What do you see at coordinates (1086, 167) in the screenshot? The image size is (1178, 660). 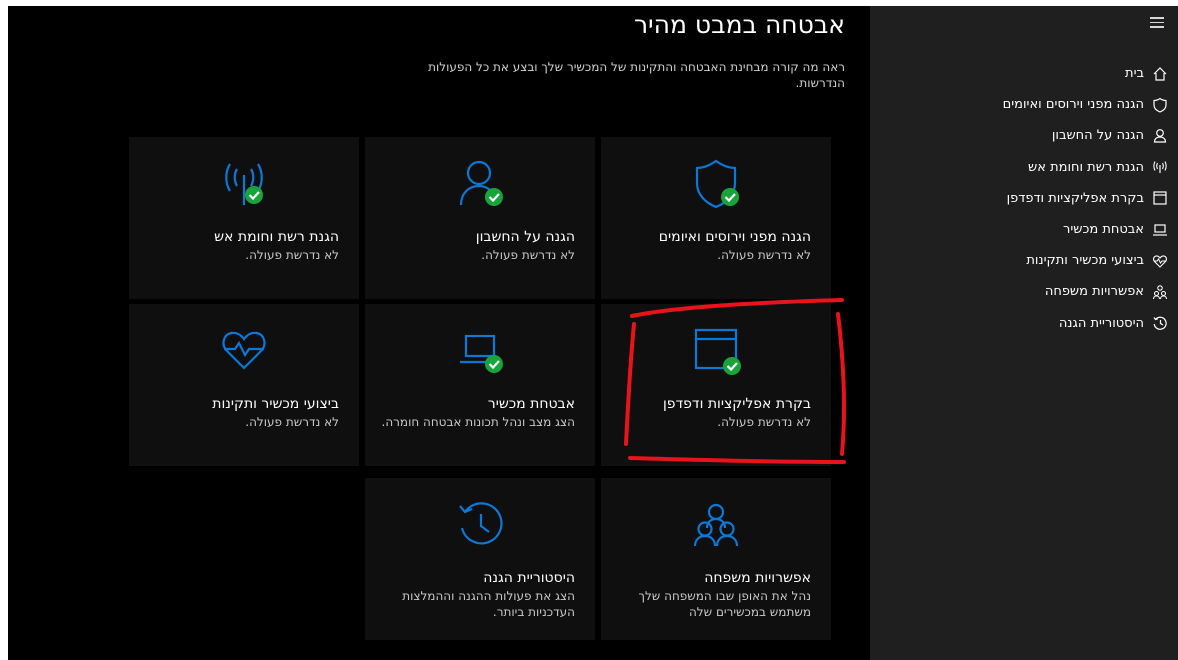 I see `sidebar-item-label: הגנת רשת וחומת אש` at bounding box center [1086, 167].